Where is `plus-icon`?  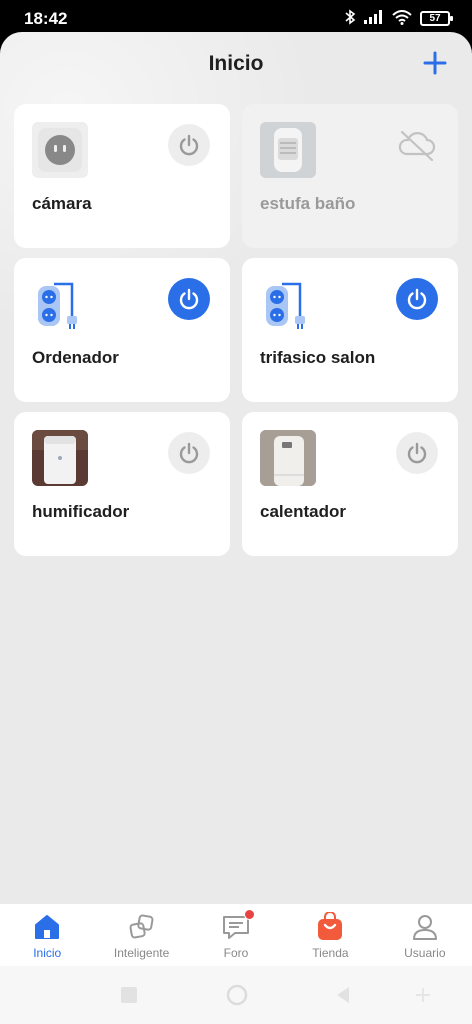 plus-icon is located at coordinates (435, 63).